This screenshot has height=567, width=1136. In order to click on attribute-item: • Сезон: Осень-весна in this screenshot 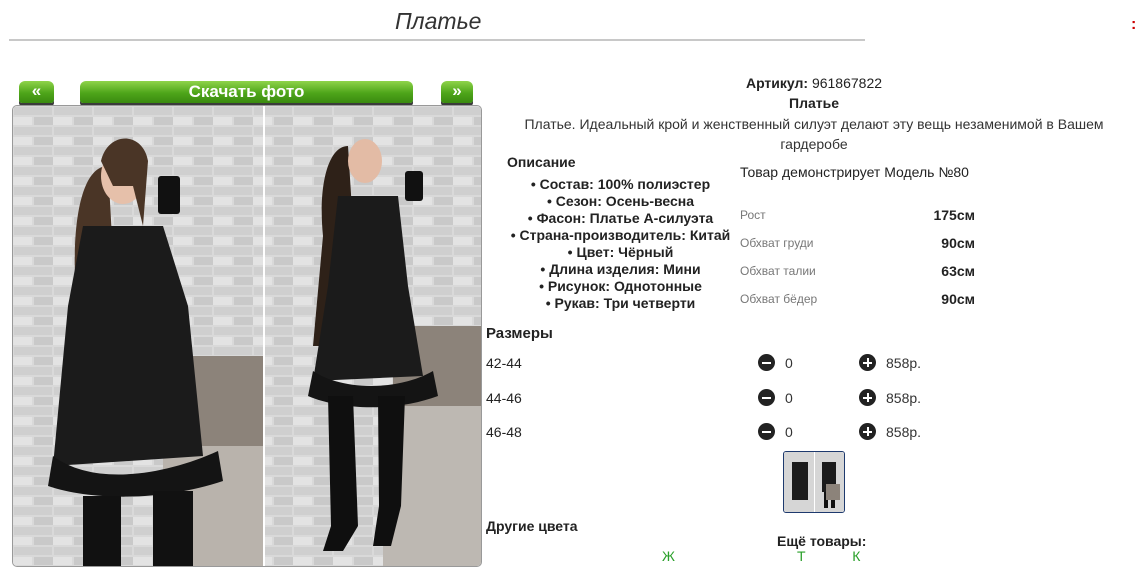, I will do `click(620, 201)`.